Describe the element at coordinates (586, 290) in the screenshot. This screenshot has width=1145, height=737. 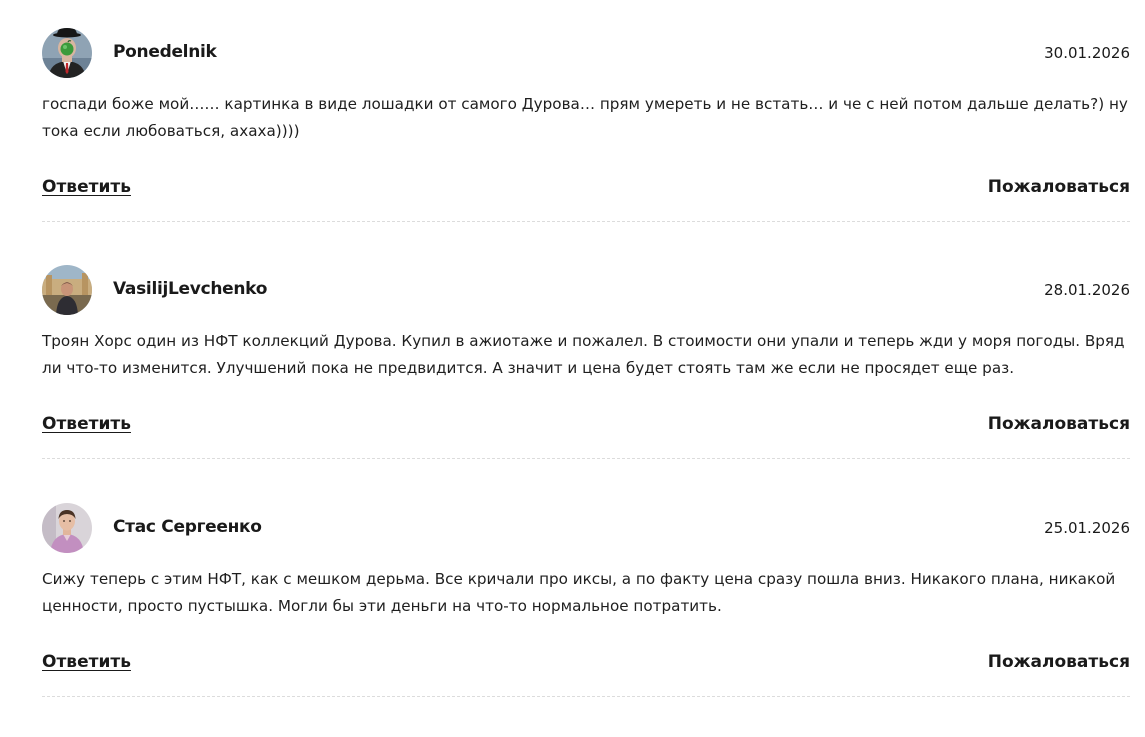
I see `comment-header: VasilijLevchenko 28.01.2026` at that location.